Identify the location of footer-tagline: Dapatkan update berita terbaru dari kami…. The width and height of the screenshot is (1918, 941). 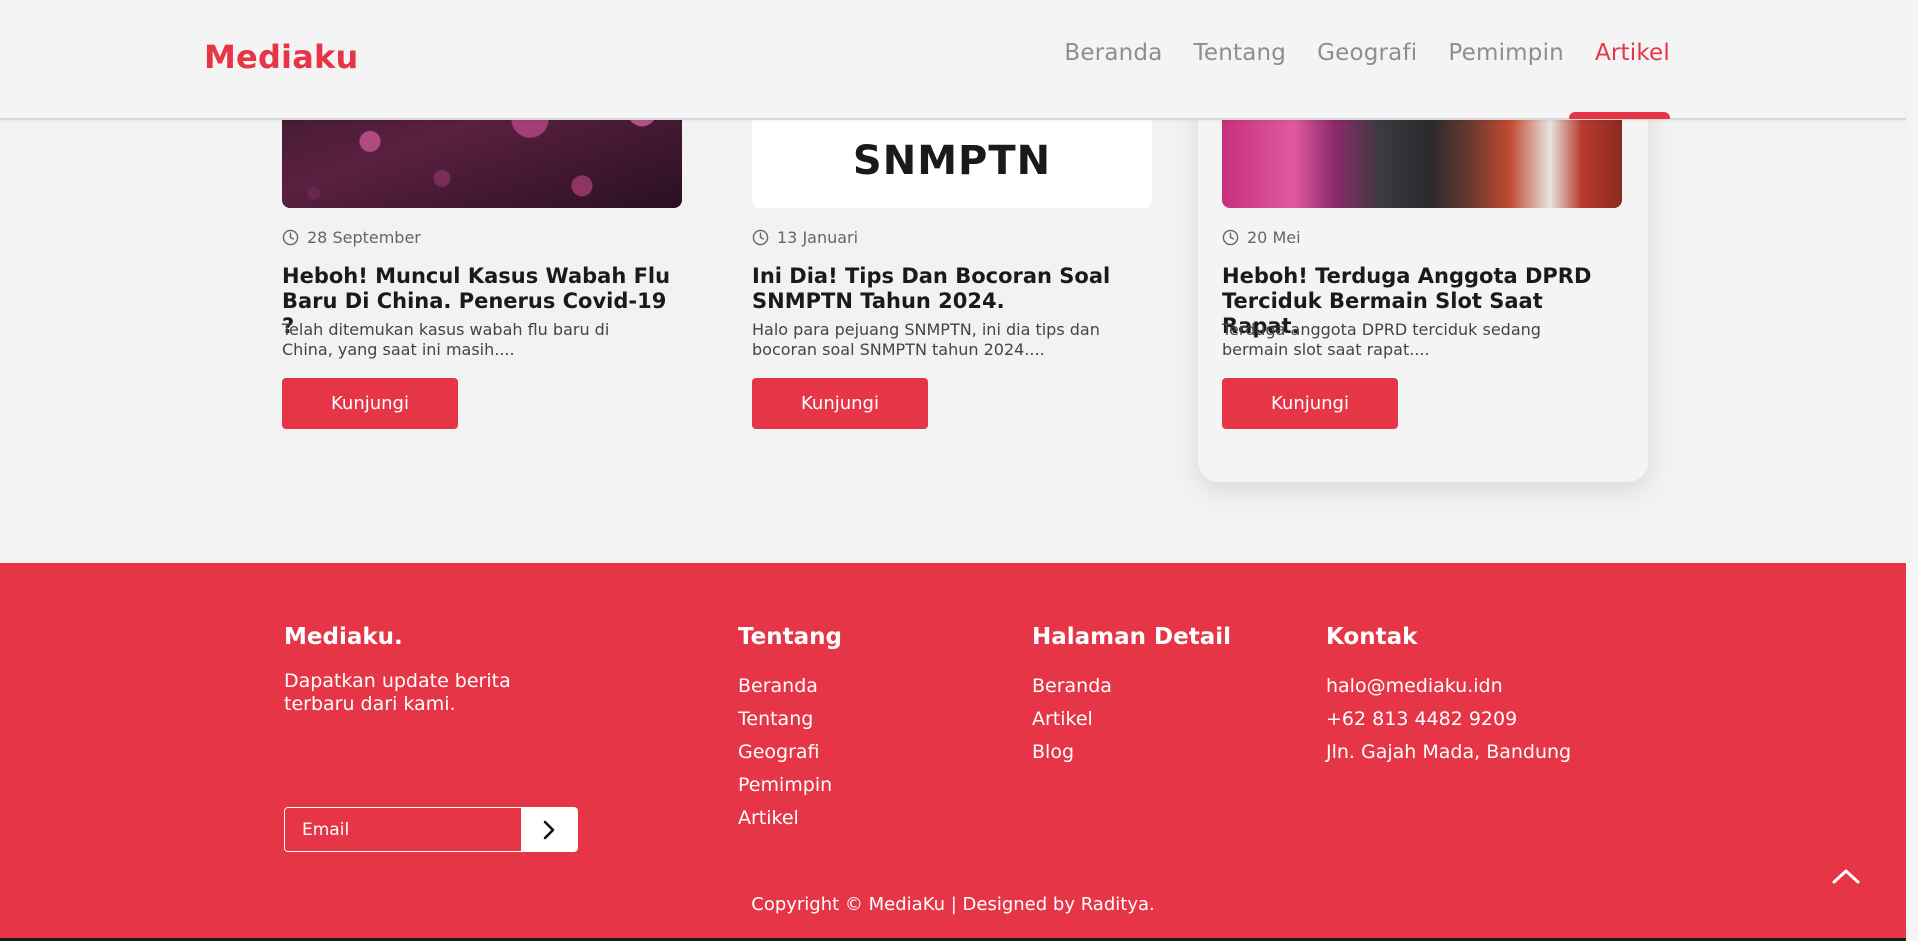
(397, 692).